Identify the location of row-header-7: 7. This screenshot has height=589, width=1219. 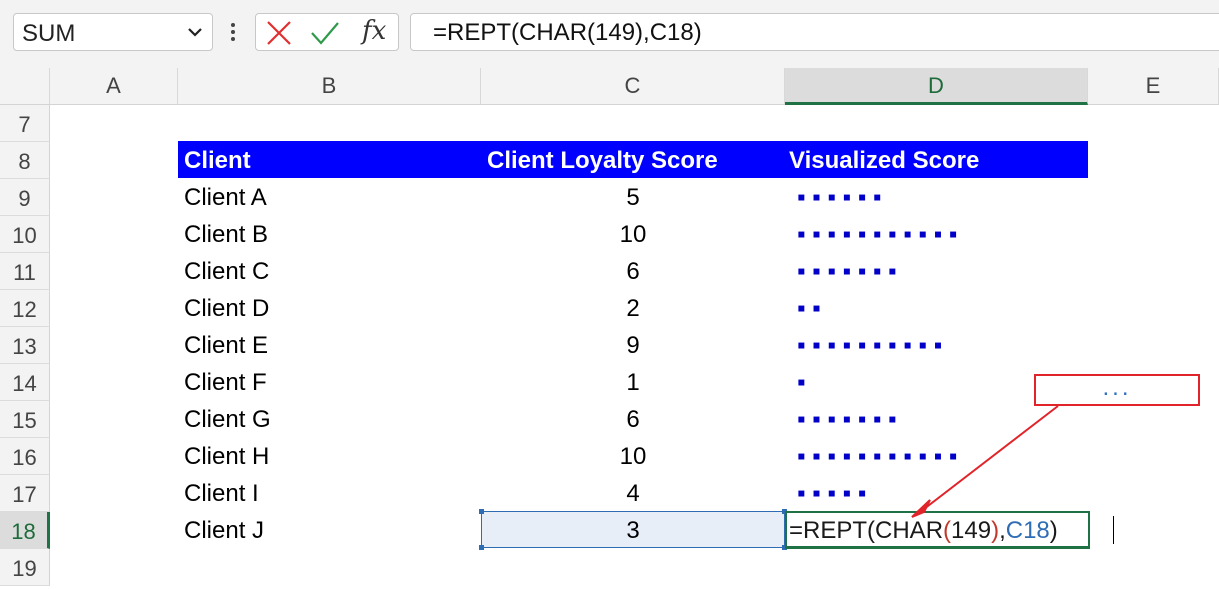
(25, 123).